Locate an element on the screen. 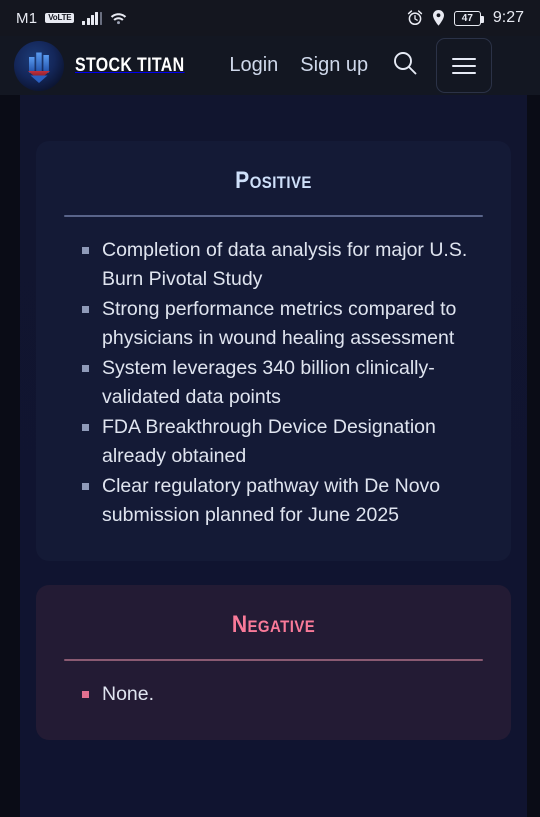  negative-bullet-list: None. is located at coordinates (273, 694).